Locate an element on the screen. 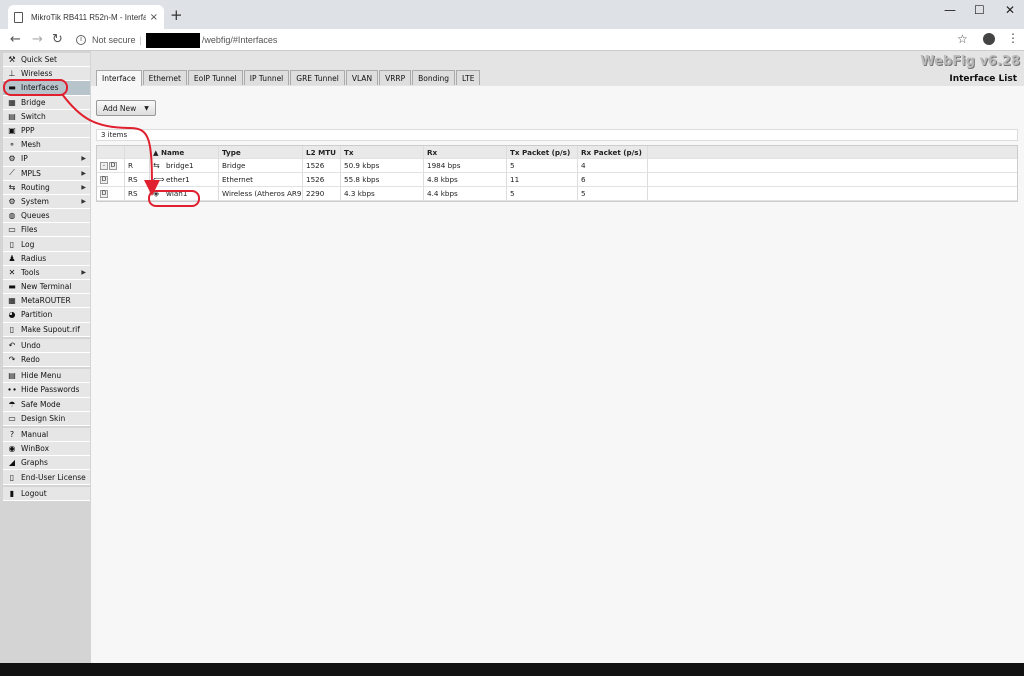  tab-bonding: Bonding is located at coordinates (433, 77).